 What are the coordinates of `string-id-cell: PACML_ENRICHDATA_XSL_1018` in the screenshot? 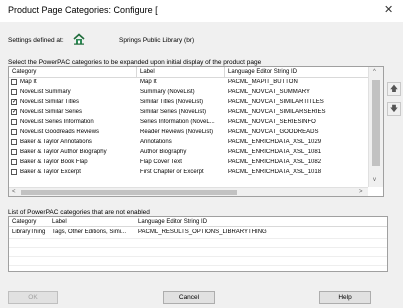 It's located at (275, 172).